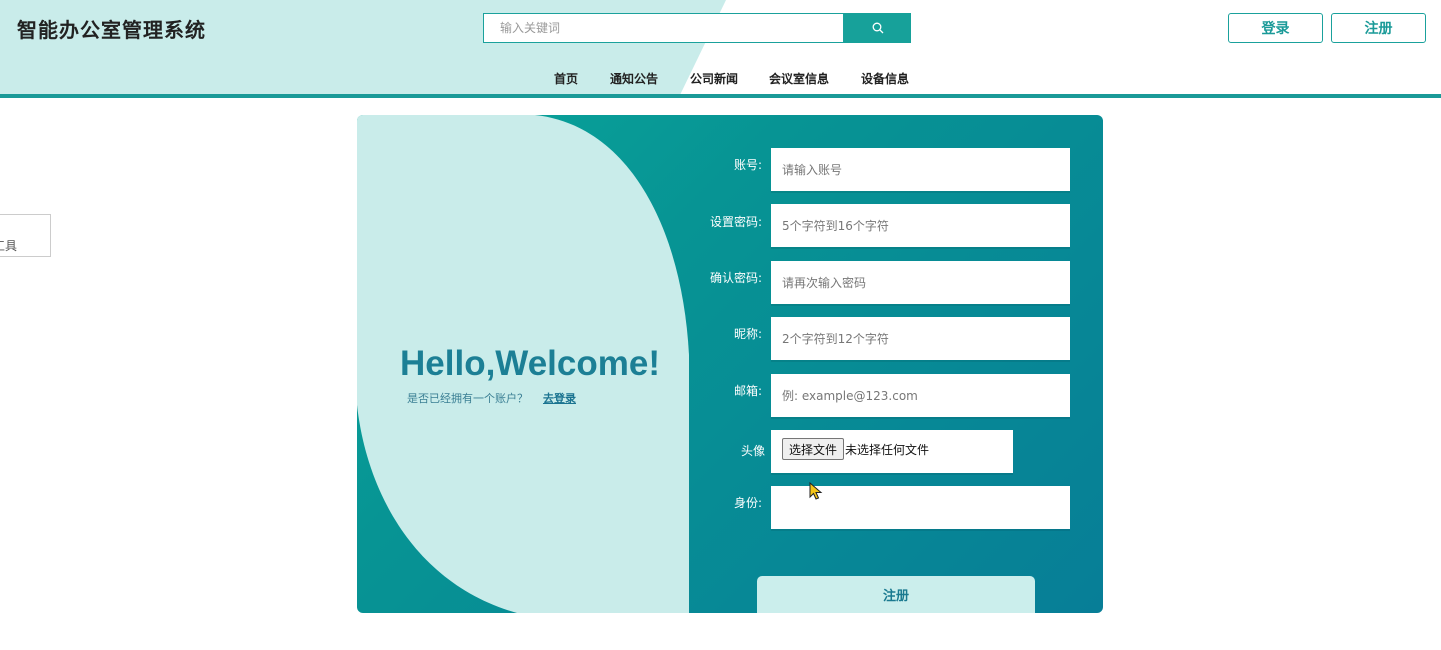 The height and width of the screenshot is (650, 1441). I want to click on nav-item-company-news: 公司新闻, so click(714, 78).